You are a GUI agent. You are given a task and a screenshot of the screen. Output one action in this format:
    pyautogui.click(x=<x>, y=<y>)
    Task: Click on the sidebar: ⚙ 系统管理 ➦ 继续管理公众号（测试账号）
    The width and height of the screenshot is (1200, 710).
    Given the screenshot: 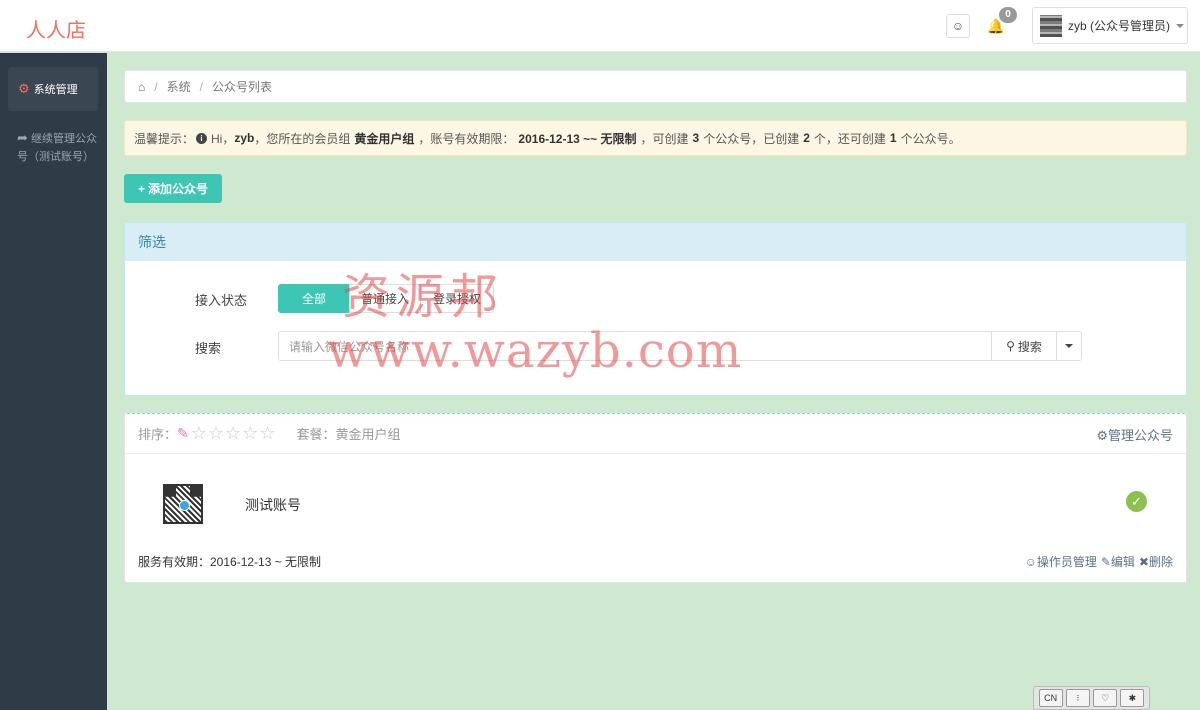 What is the action you would take?
    pyautogui.click(x=53, y=381)
    